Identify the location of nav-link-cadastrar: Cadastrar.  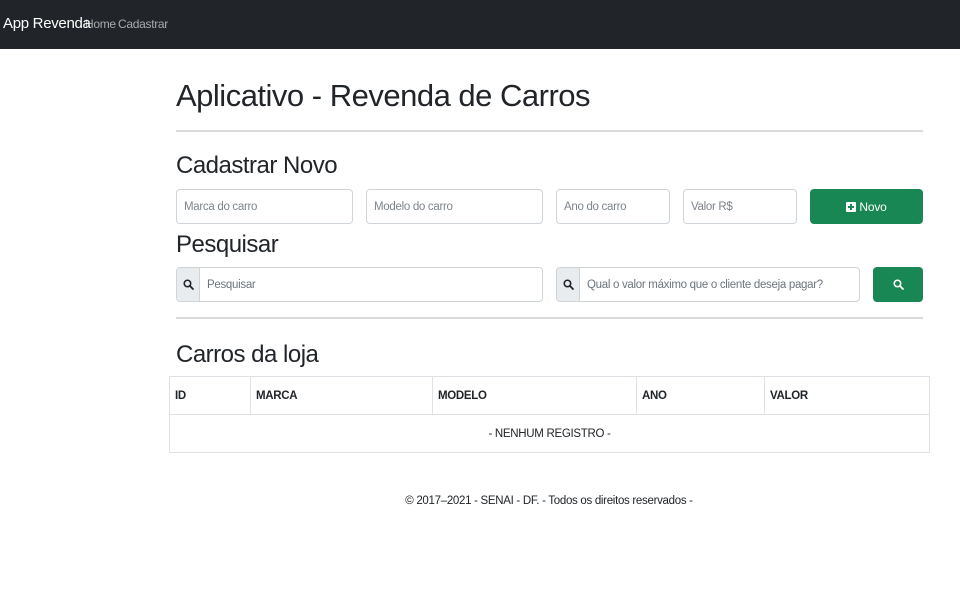
(143, 24).